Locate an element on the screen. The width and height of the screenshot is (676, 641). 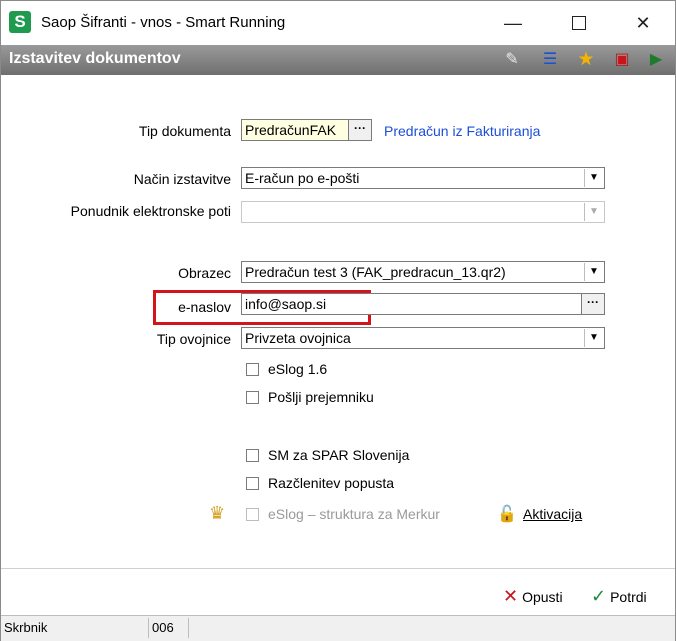
cancel-label: Opusti is located at coordinates (542, 597).